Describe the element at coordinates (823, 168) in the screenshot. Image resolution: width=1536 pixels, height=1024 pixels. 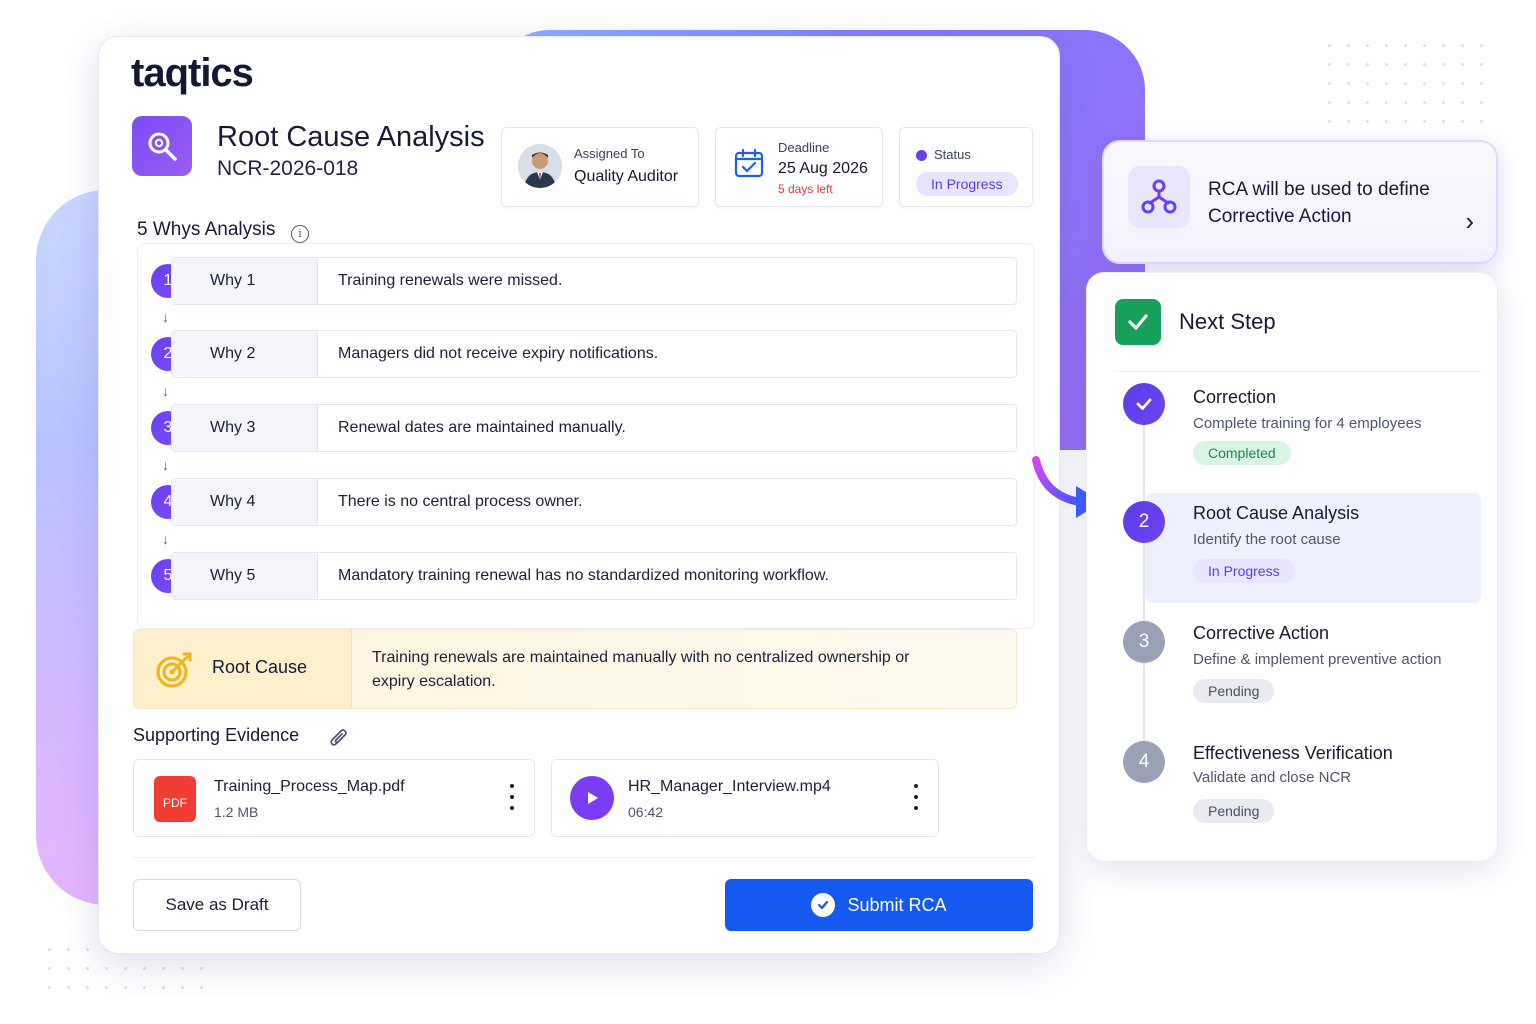
I see `deadline-value: 25 Aug 2026` at that location.